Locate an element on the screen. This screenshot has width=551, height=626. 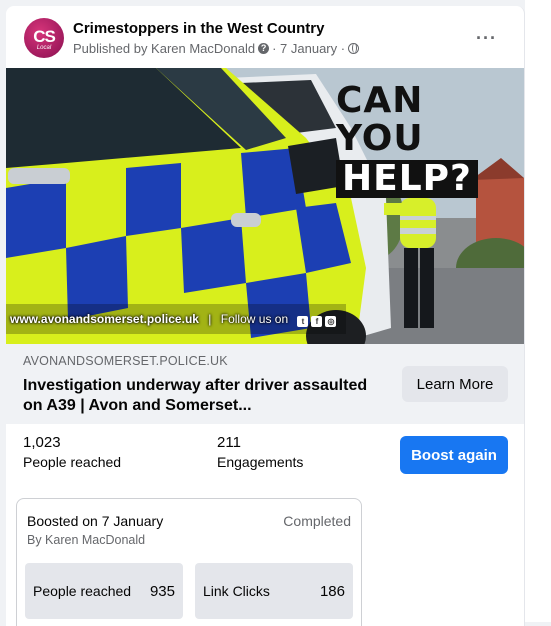
facebook-icon: f is located at coordinates (317, 321).